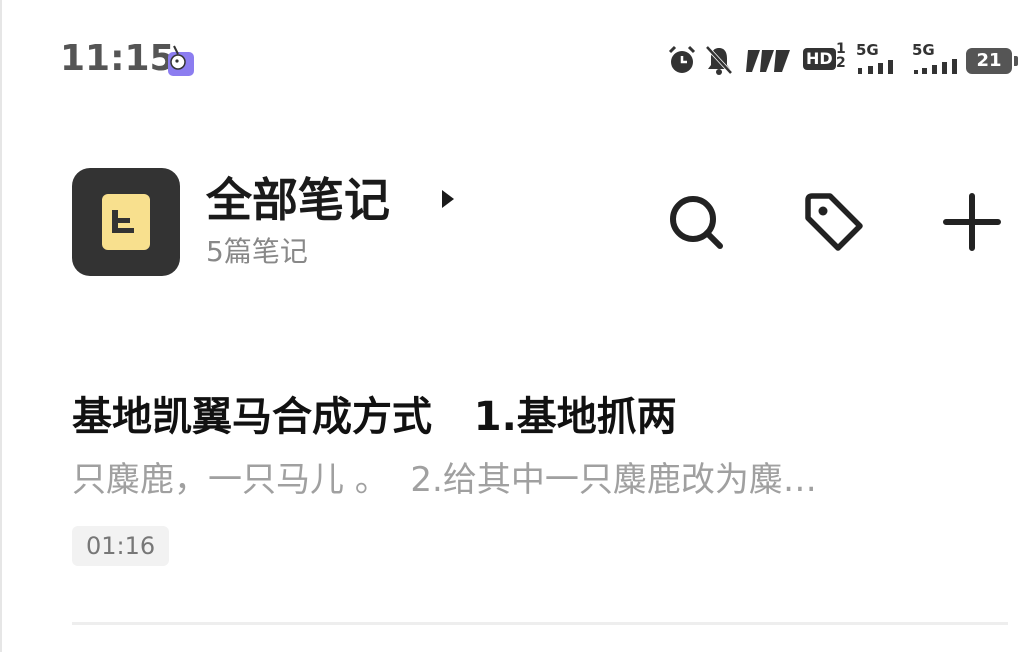  I want to click on list-divider, so click(540, 623).